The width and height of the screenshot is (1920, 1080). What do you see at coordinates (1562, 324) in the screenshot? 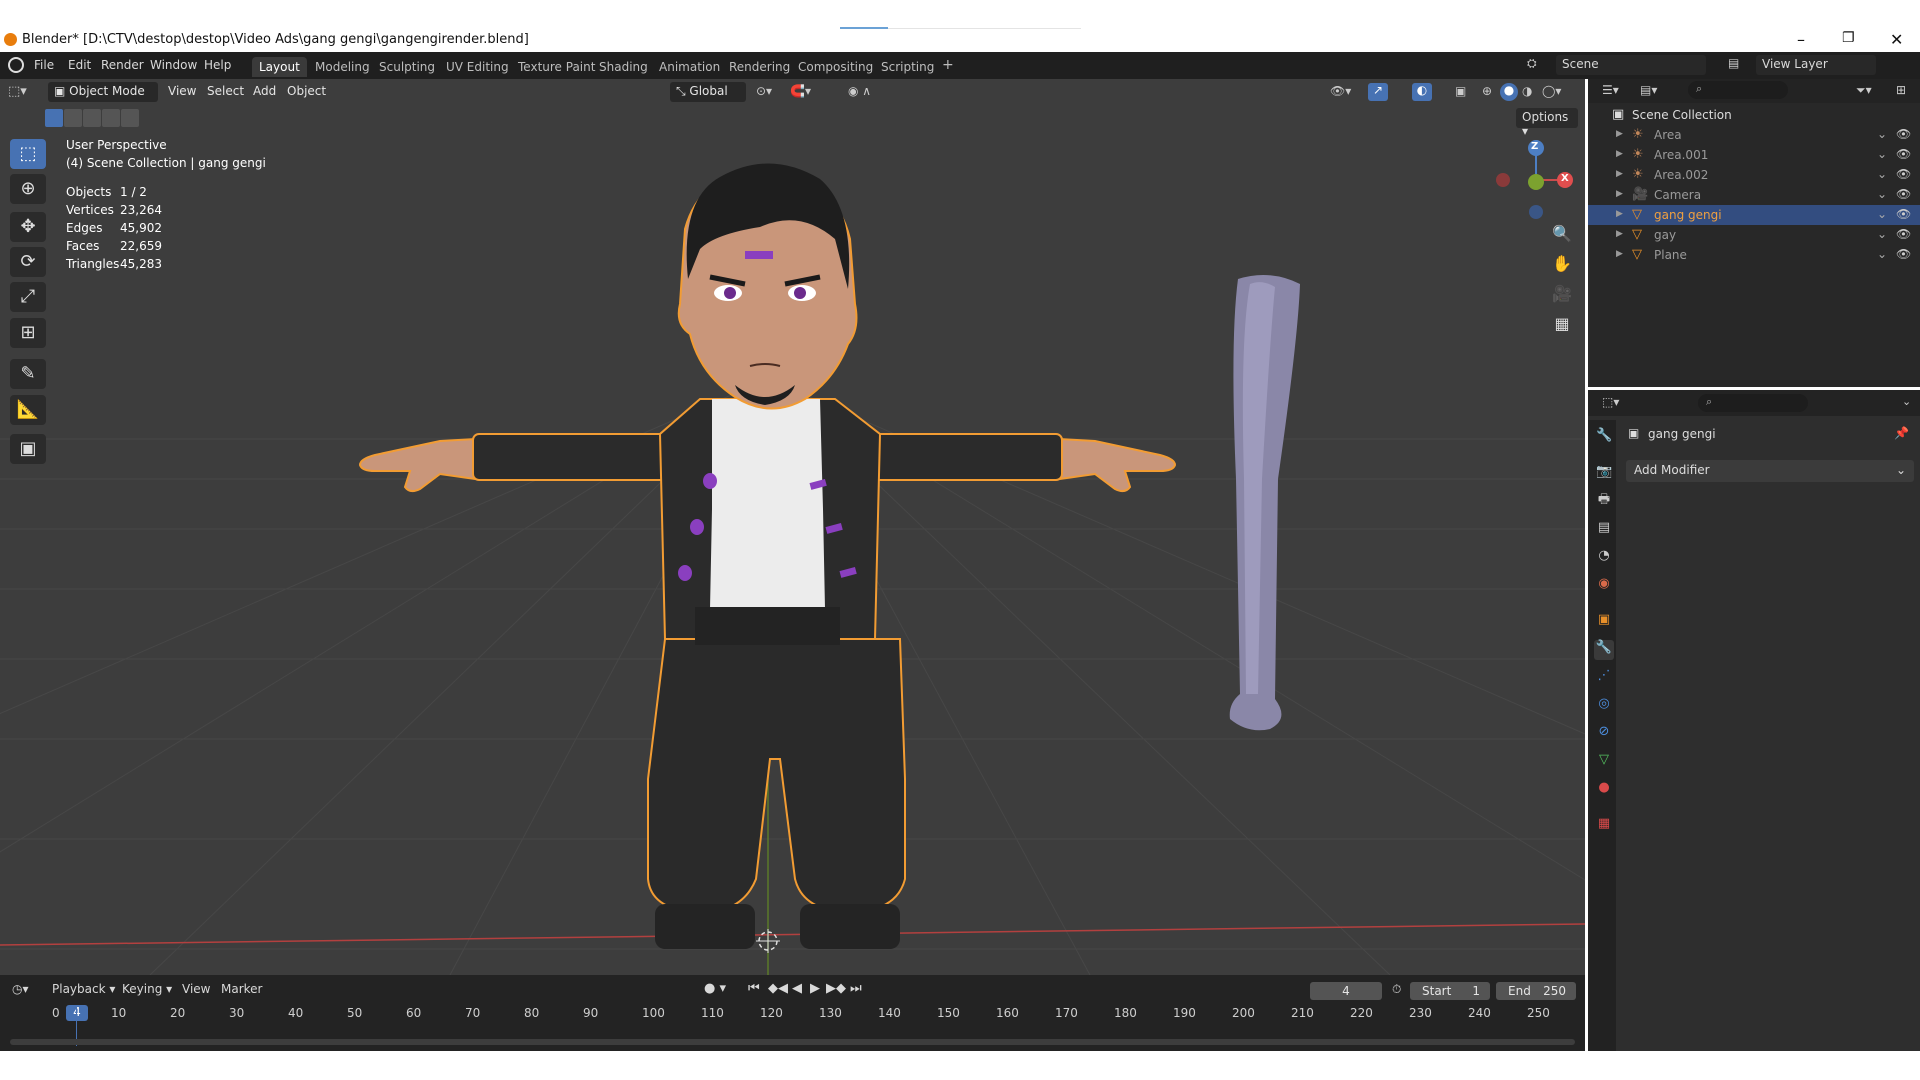
I see `ortho-grid-icon: ▦` at bounding box center [1562, 324].